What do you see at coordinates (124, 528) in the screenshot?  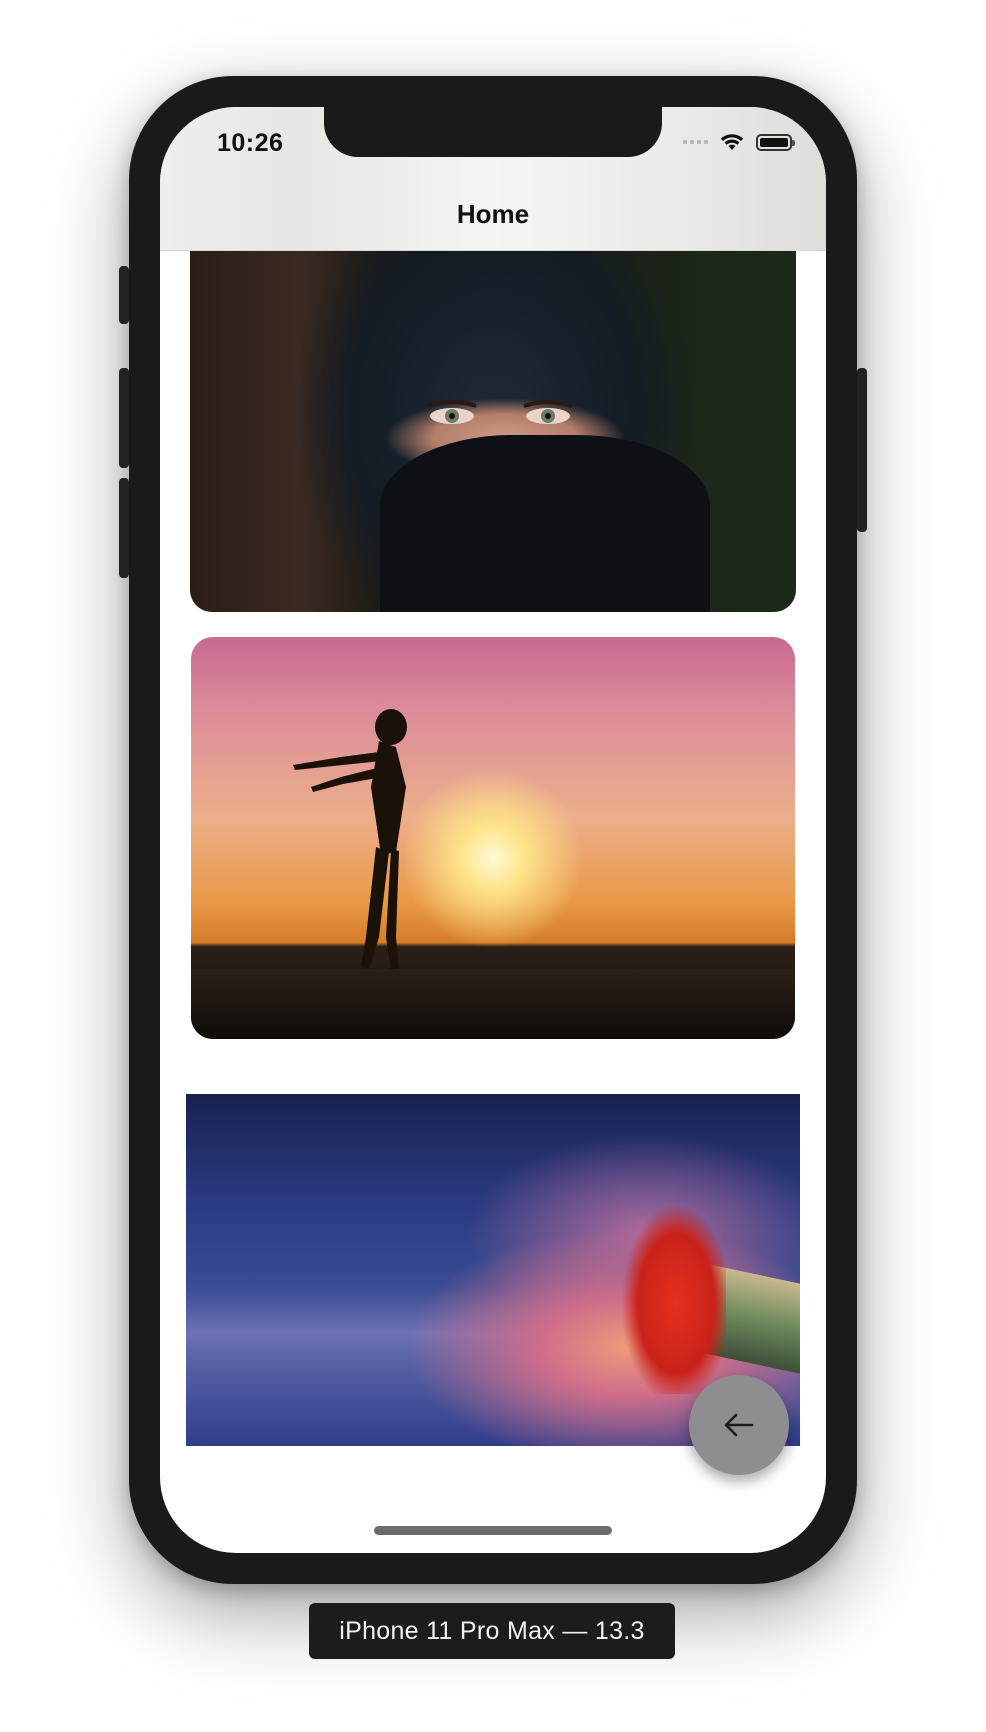 I see `volume-down-button` at bounding box center [124, 528].